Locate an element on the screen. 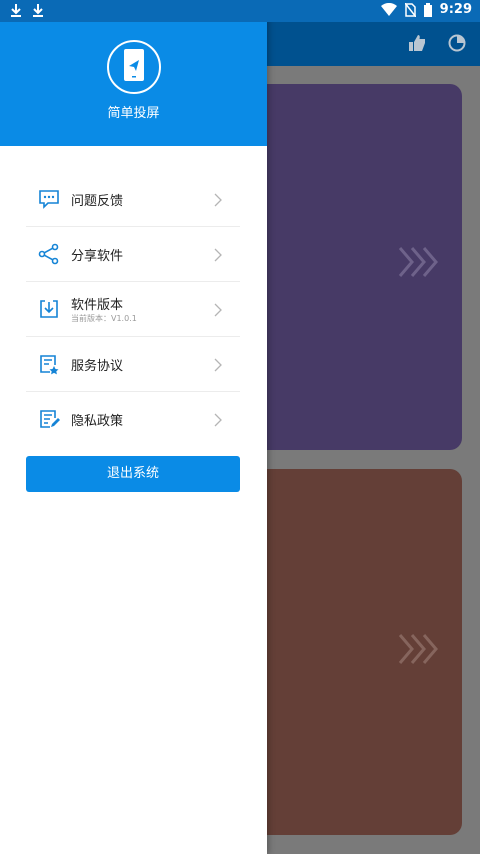 The image size is (480, 854). agreement-icon is located at coordinates (49, 364).